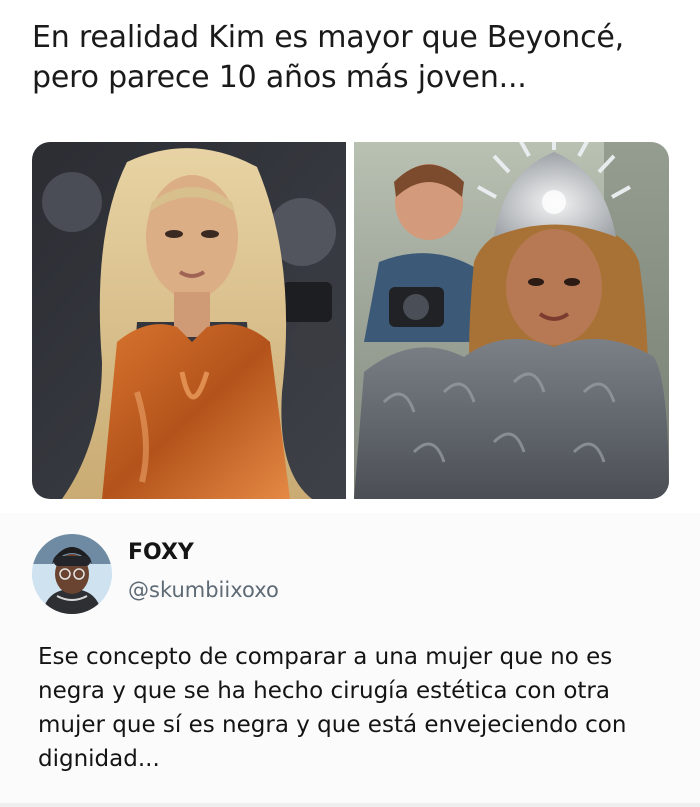 This screenshot has width=700, height=807. I want to click on avatar, so click(72, 574).